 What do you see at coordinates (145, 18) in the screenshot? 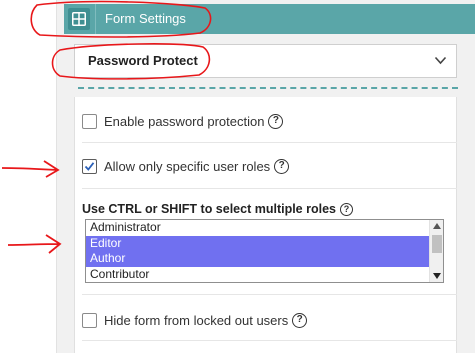
I see `header-title: Form Settings` at bounding box center [145, 18].